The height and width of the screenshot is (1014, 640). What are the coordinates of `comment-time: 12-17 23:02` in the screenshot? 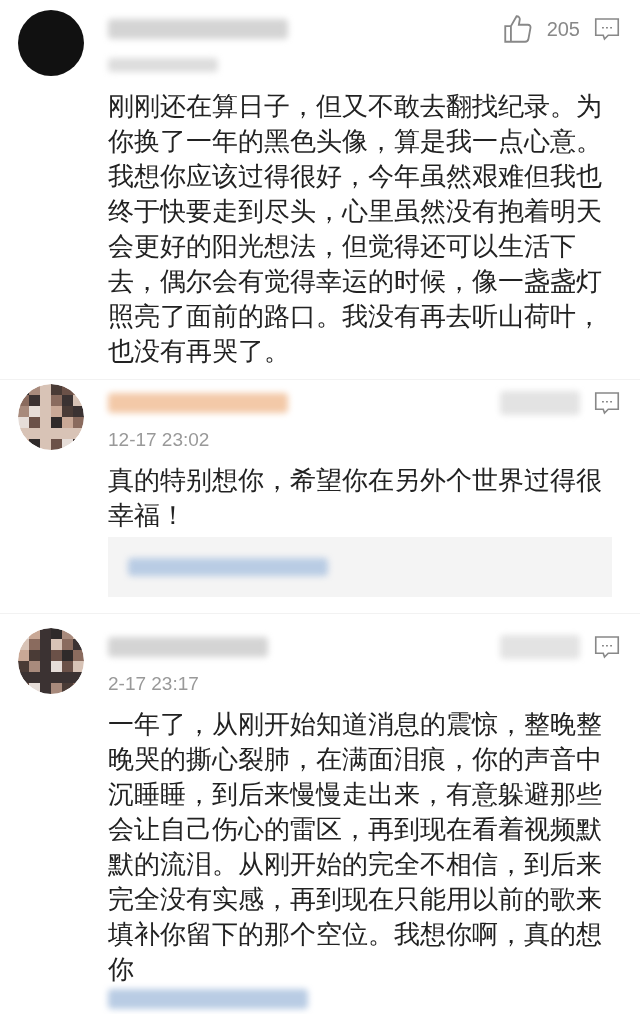 It's located at (159, 439).